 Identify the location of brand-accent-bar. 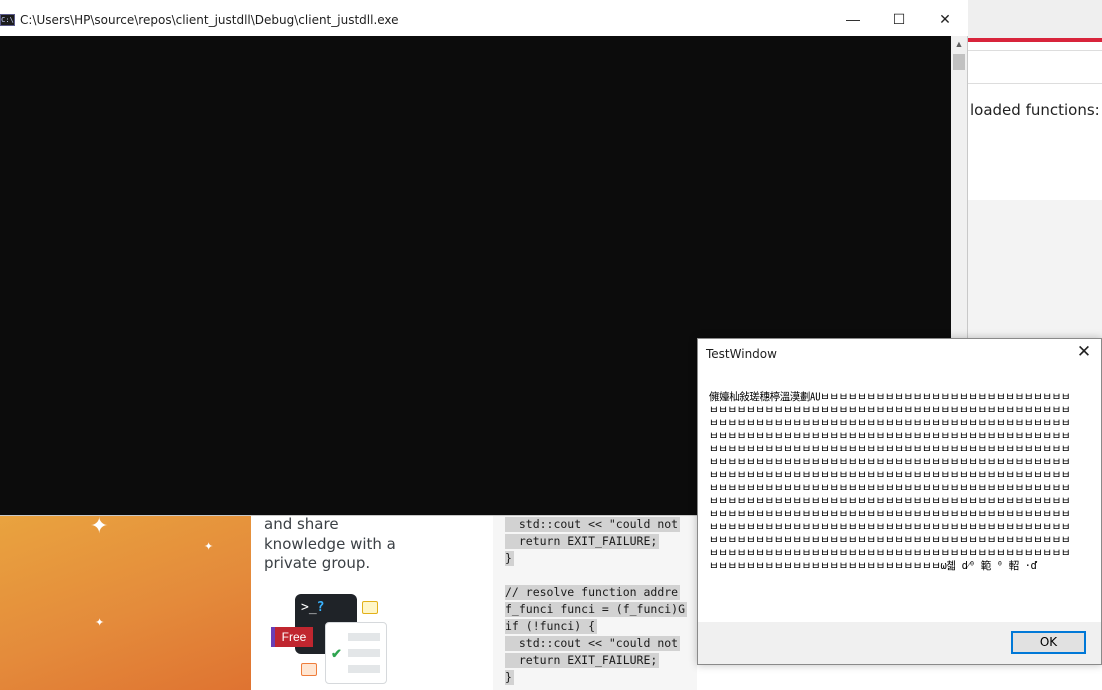
(1035, 40).